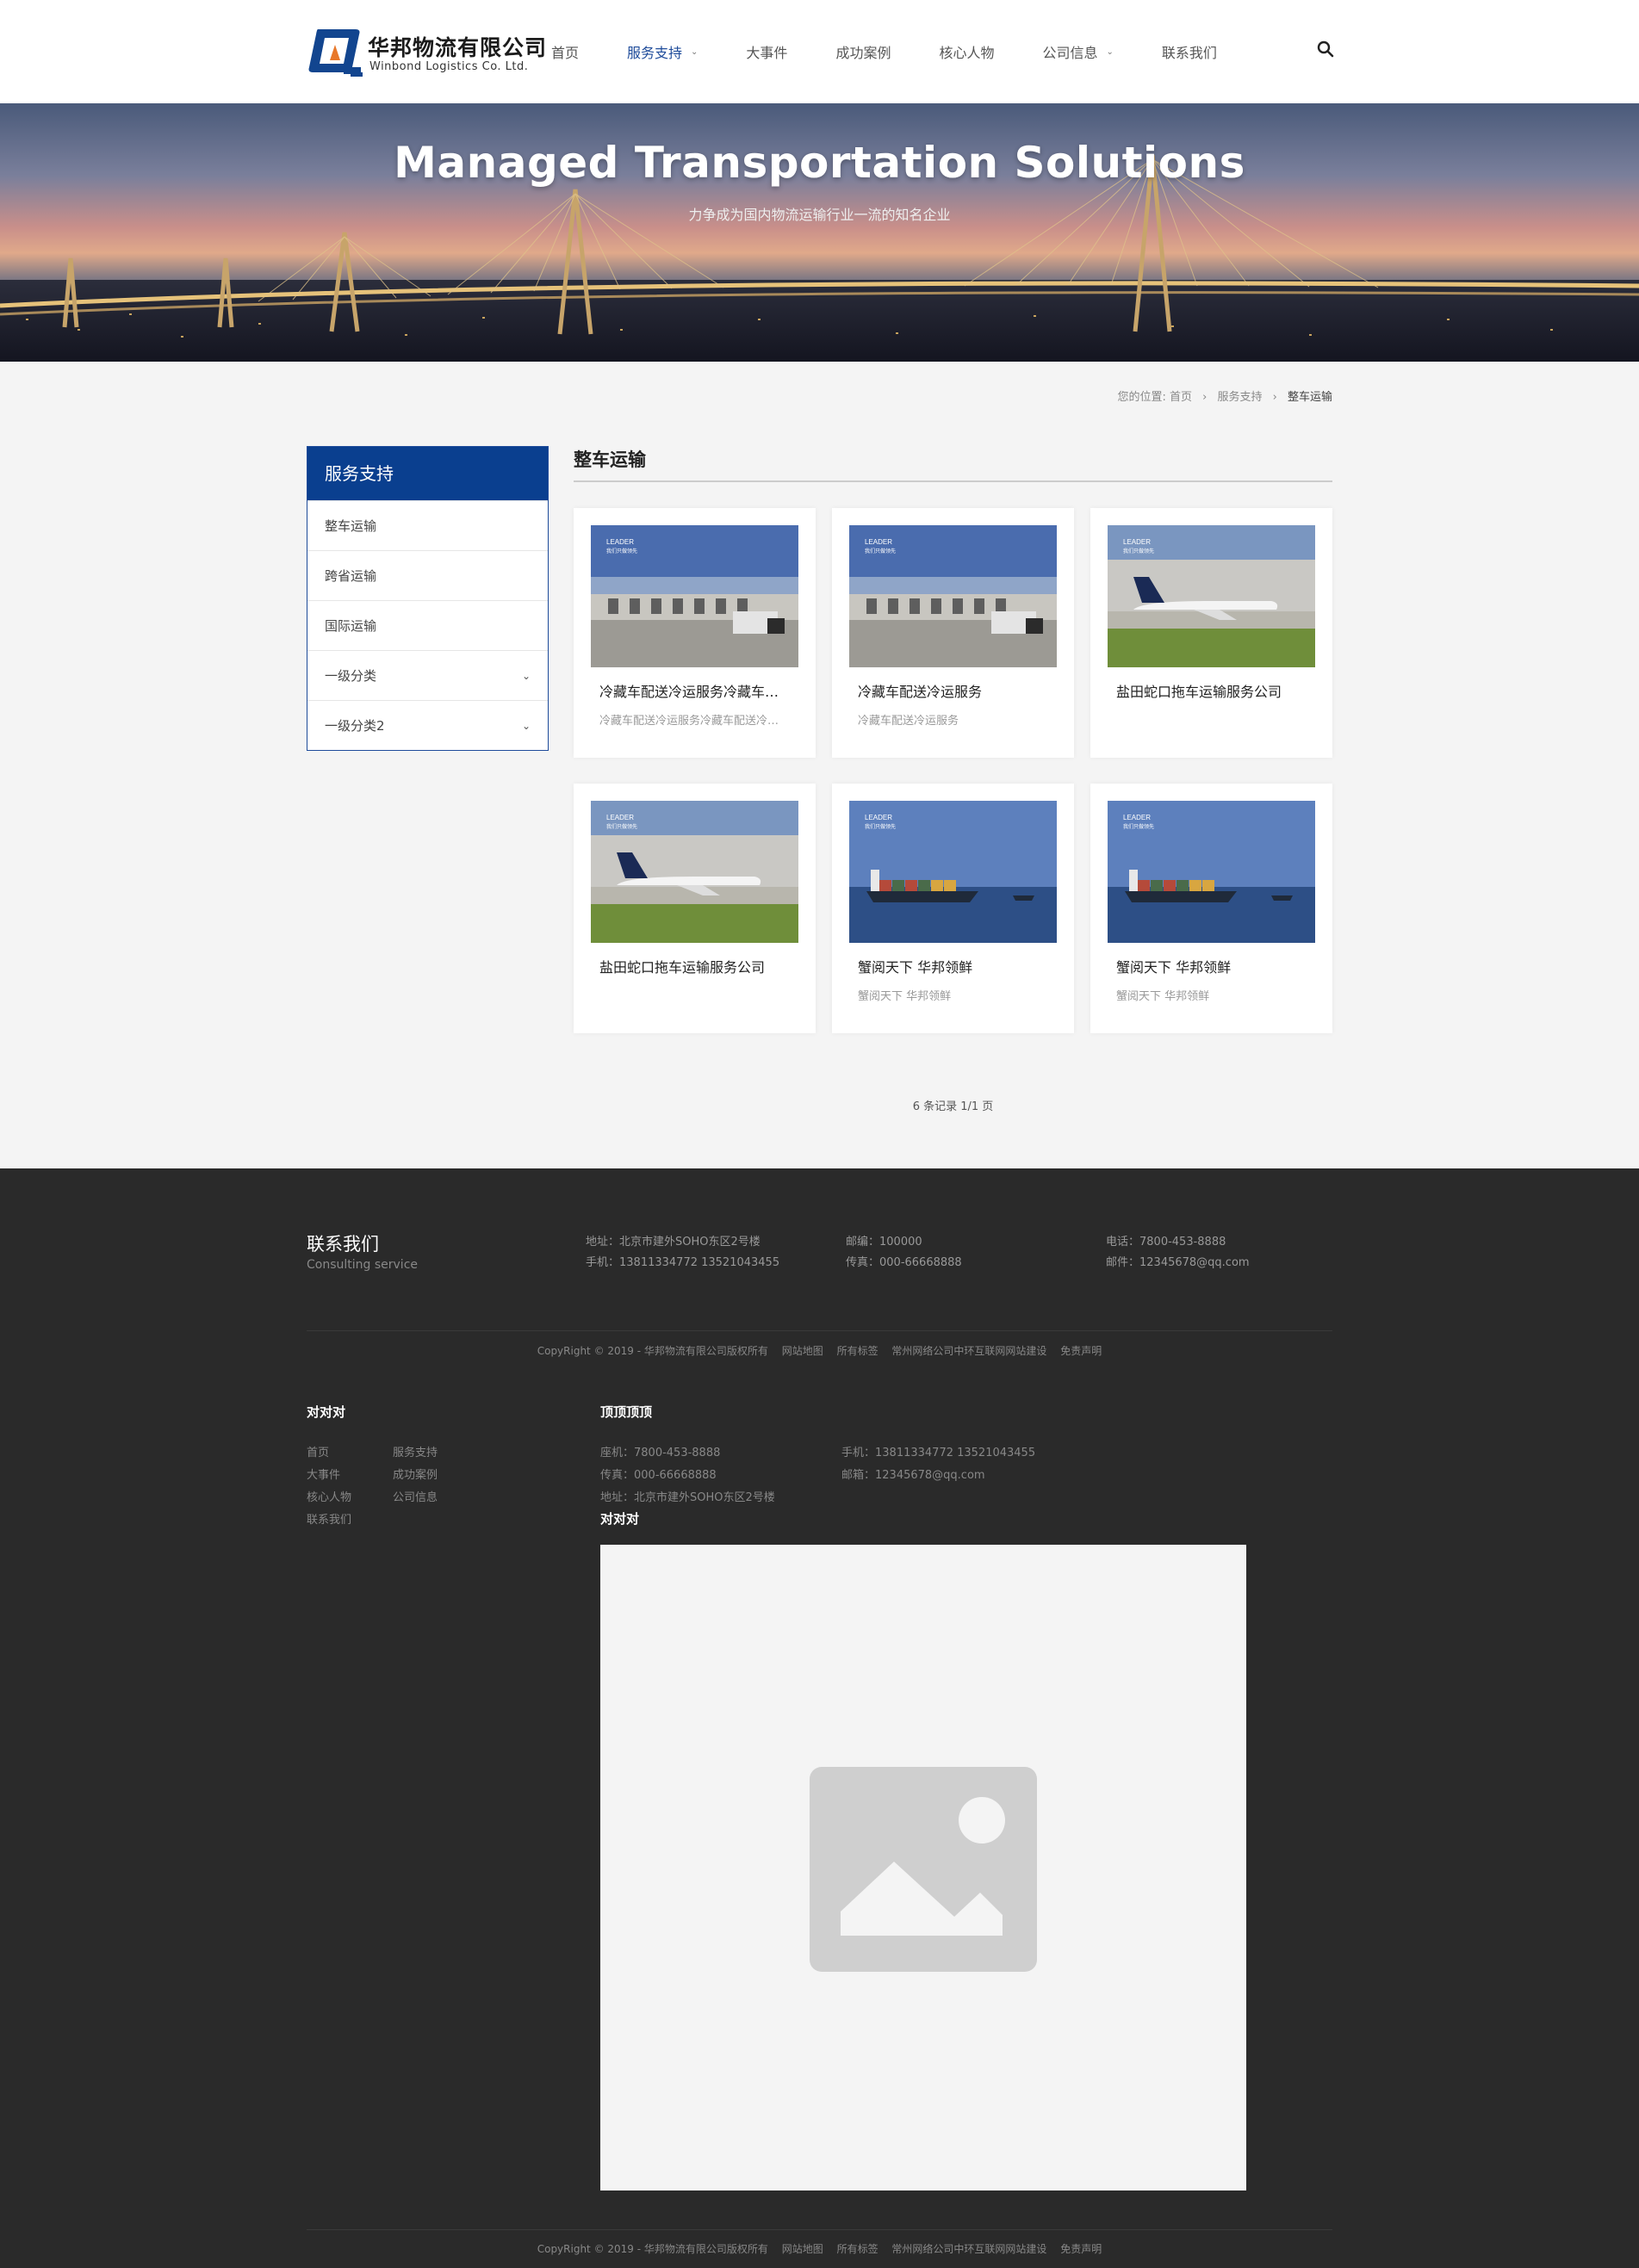 The height and width of the screenshot is (2268, 1639). I want to click on footer-link-company: 公司信息, so click(415, 1496).